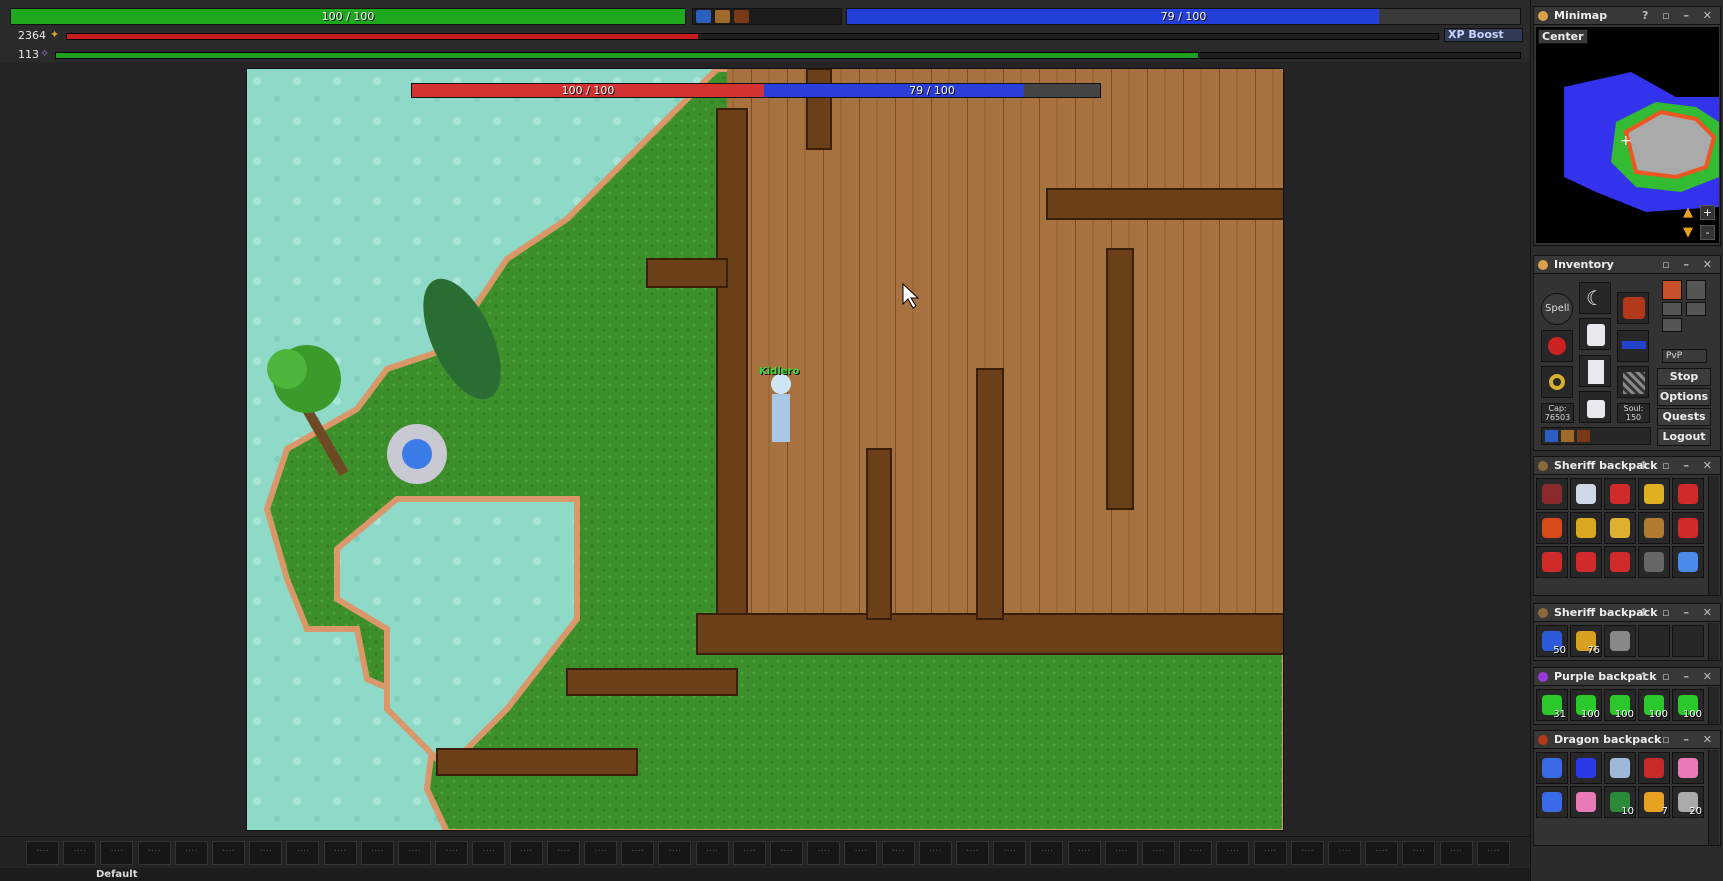 This screenshot has width=1723, height=881. What do you see at coordinates (1707, 212) in the screenshot?
I see `zoom-in-button: +` at bounding box center [1707, 212].